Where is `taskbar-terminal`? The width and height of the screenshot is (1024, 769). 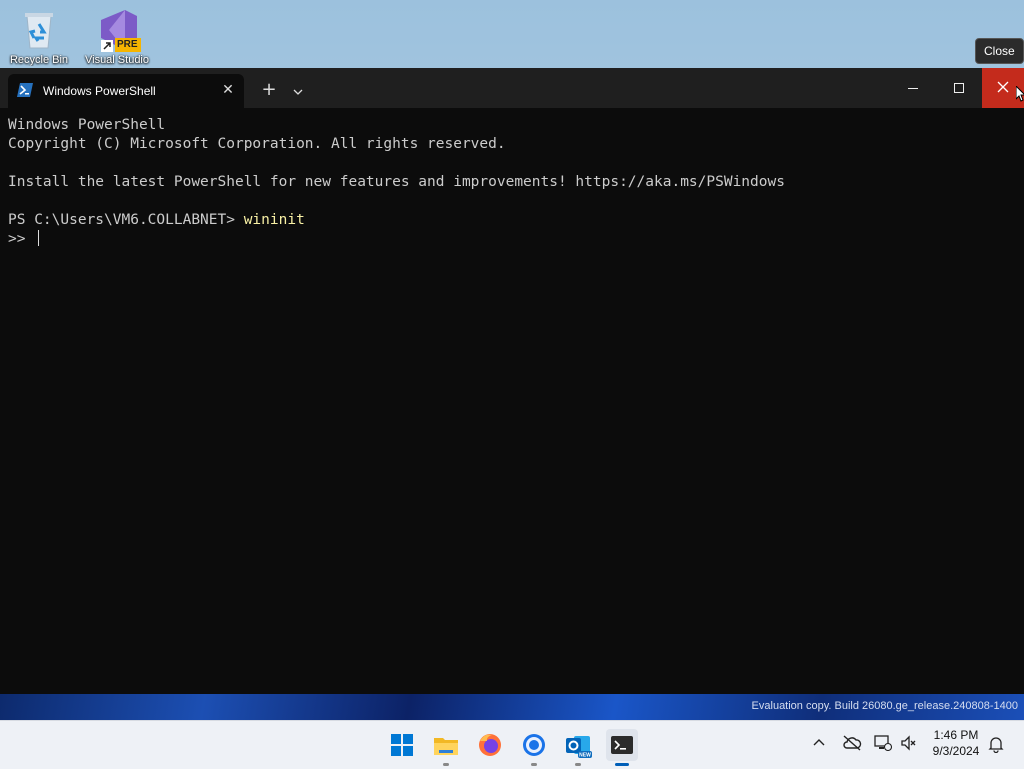
taskbar-terminal is located at coordinates (622, 747).